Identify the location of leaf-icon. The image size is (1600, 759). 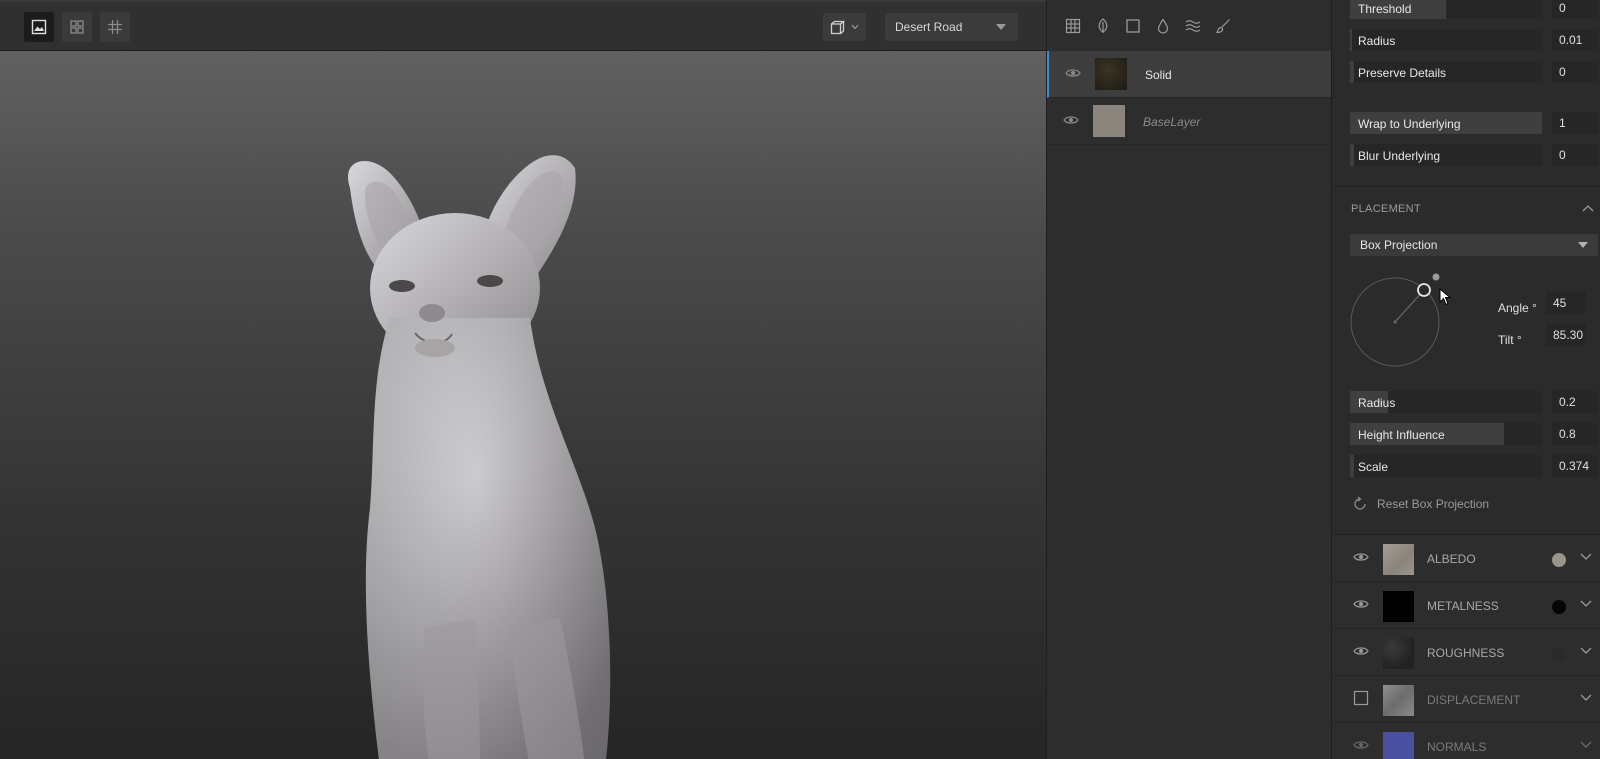
(1103, 26).